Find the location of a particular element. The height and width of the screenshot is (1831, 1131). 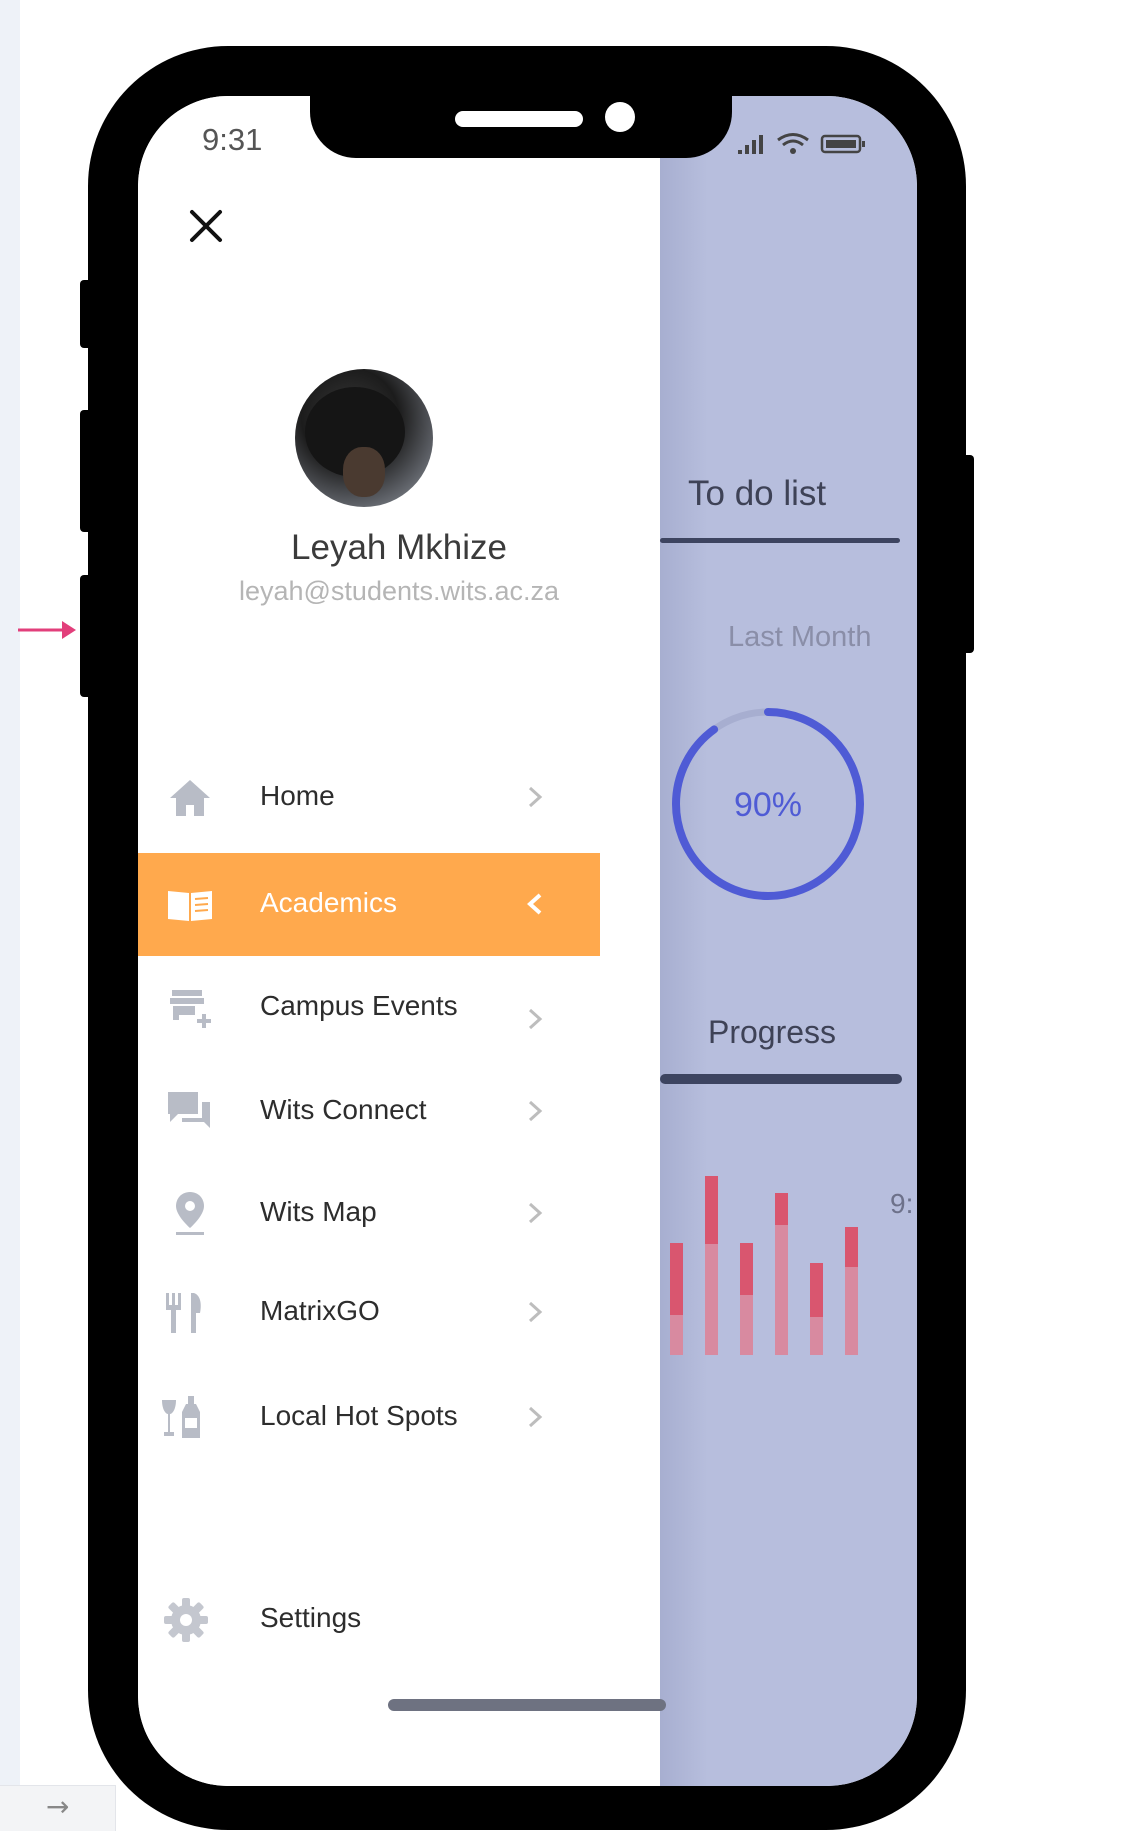

wifi-dot is located at coordinates (793, 151).